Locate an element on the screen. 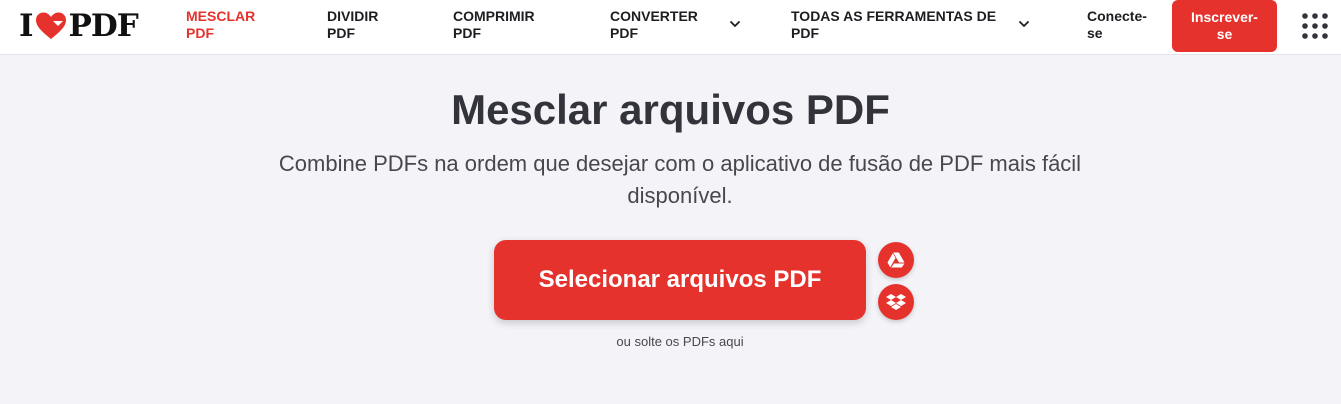 This screenshot has height=404, width=1341. dropbox-button is located at coordinates (896, 302).